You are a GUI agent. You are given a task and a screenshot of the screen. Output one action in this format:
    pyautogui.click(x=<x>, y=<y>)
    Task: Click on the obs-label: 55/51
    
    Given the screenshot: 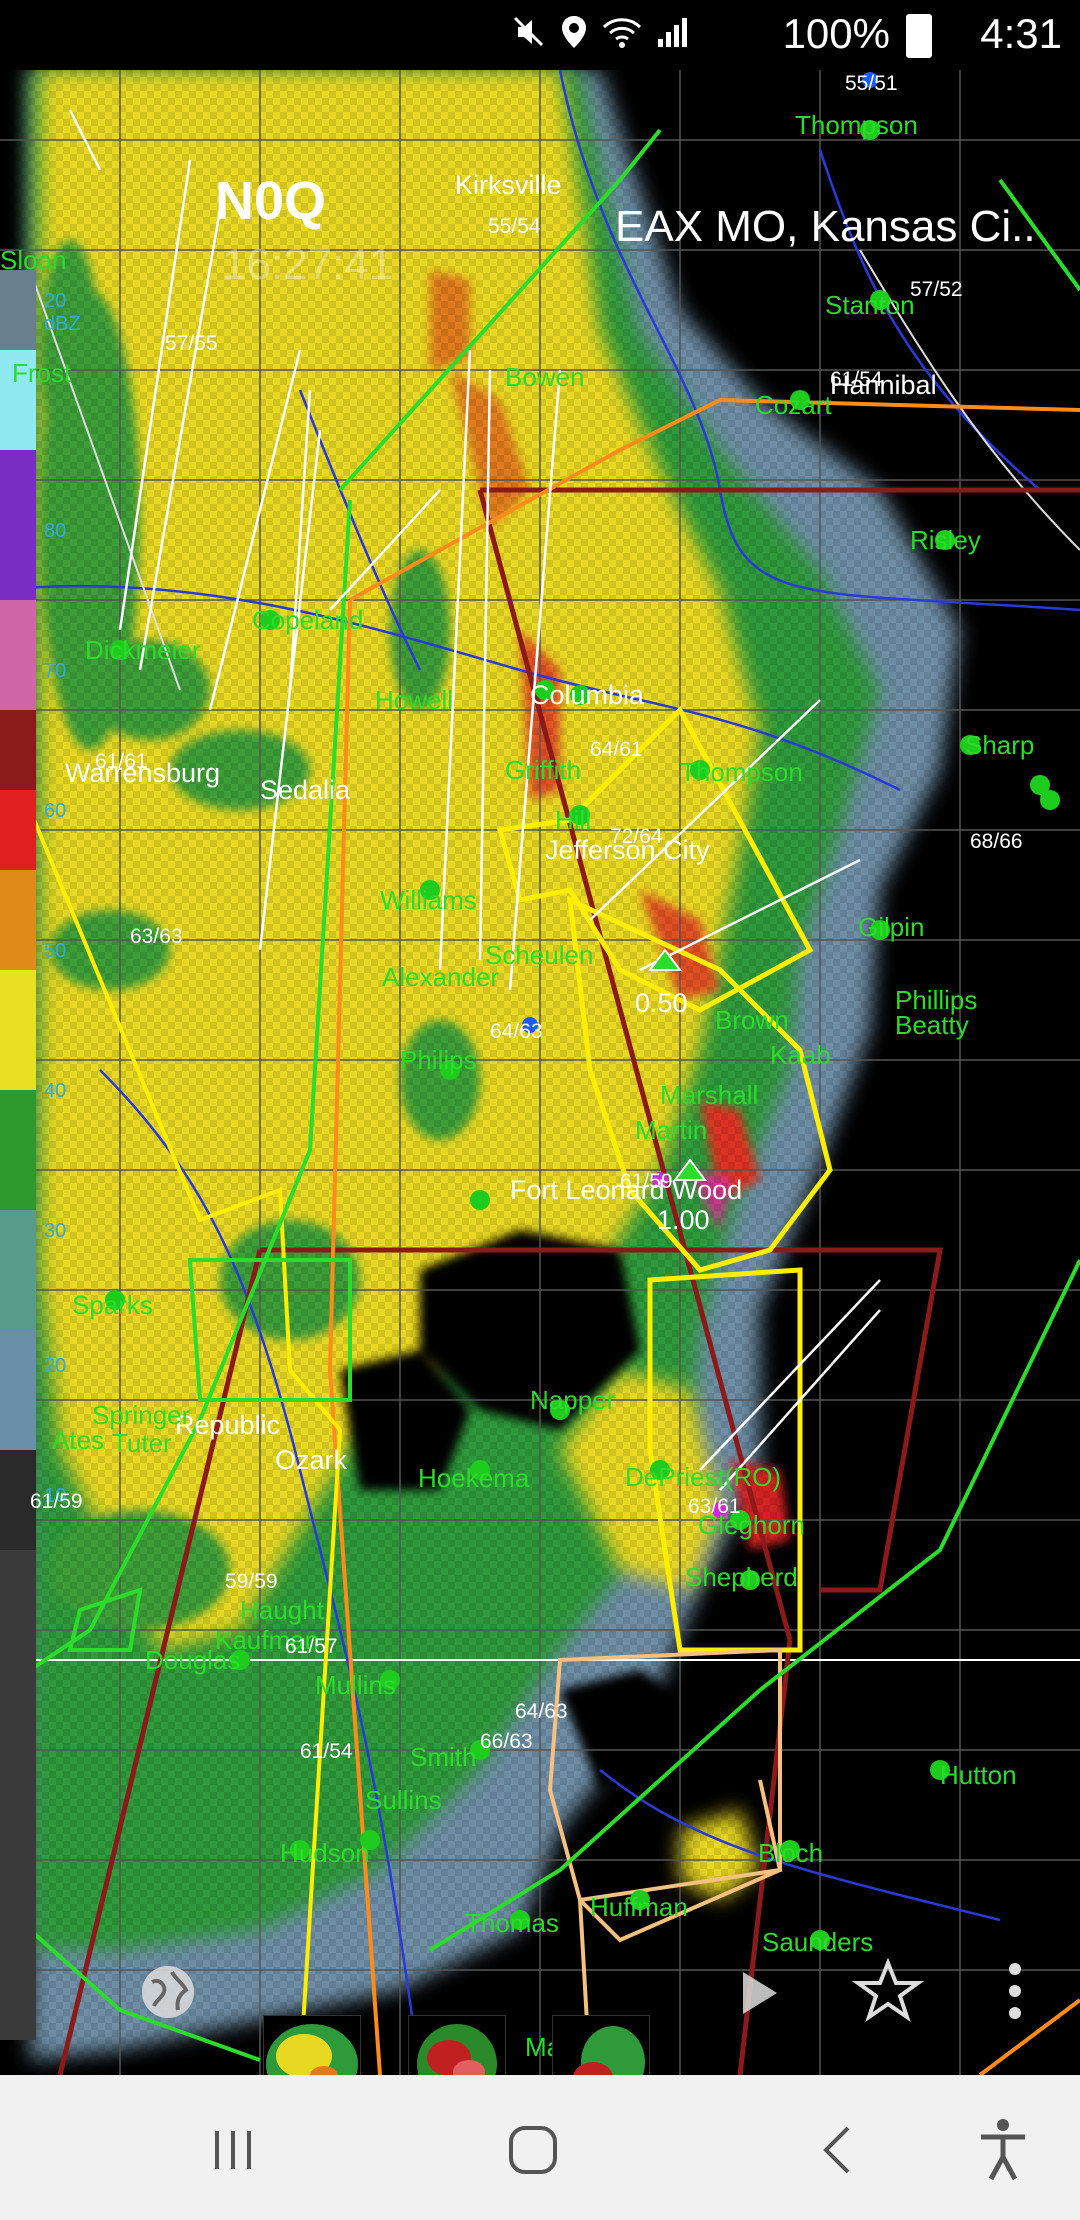 What is the action you would take?
    pyautogui.click(x=871, y=83)
    